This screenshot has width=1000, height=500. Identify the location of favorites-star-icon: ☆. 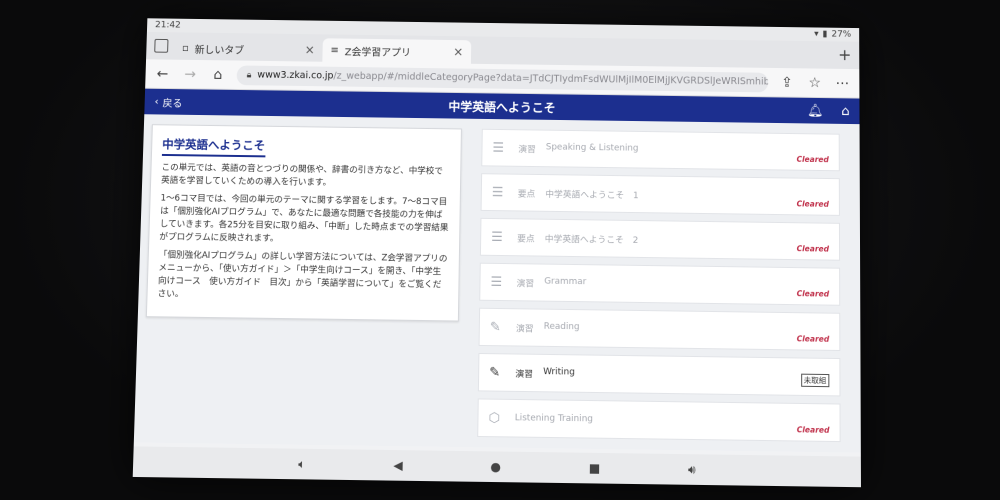
(815, 83).